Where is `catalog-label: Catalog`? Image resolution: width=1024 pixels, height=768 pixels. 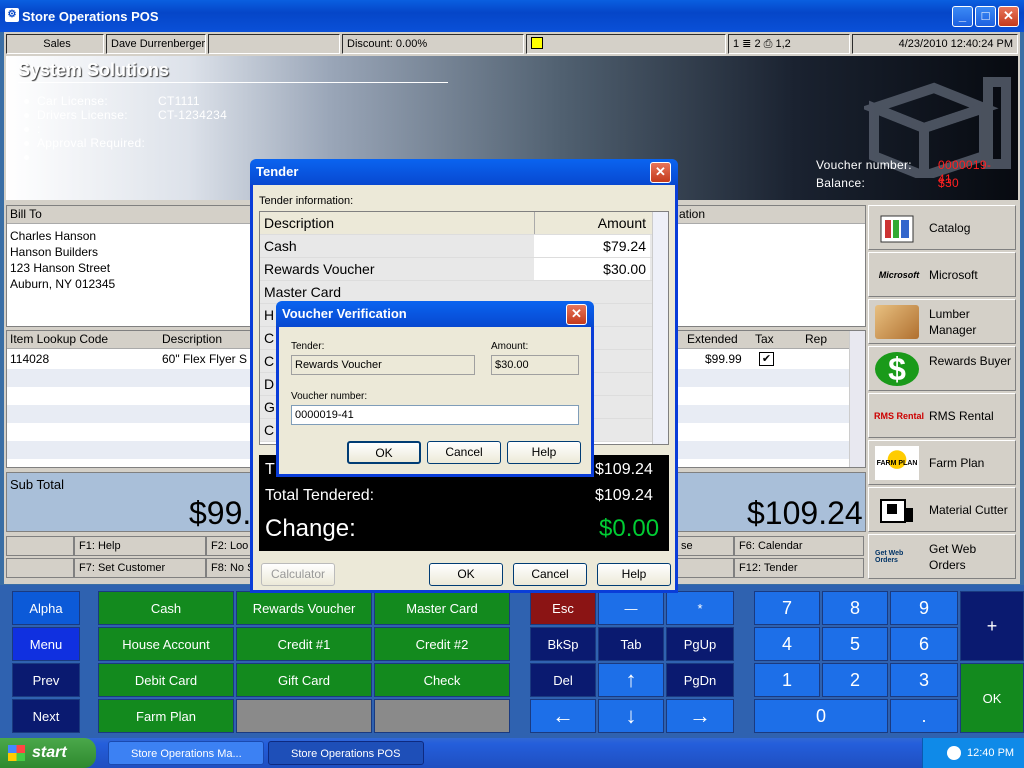
catalog-label: Catalog is located at coordinates (950, 228).